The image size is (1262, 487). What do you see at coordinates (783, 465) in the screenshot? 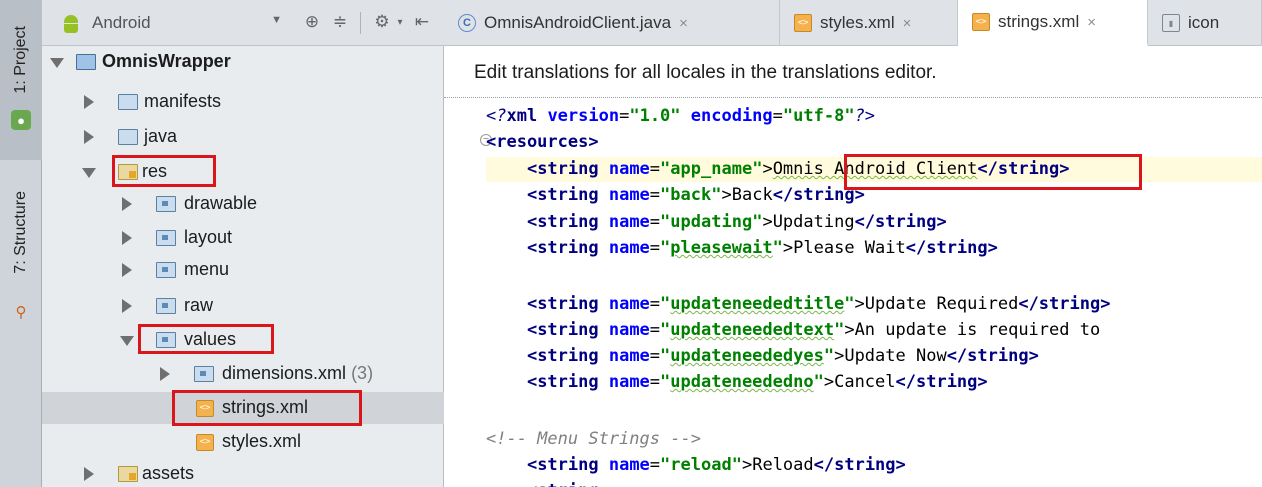
I see `string-value: Reload` at bounding box center [783, 465].